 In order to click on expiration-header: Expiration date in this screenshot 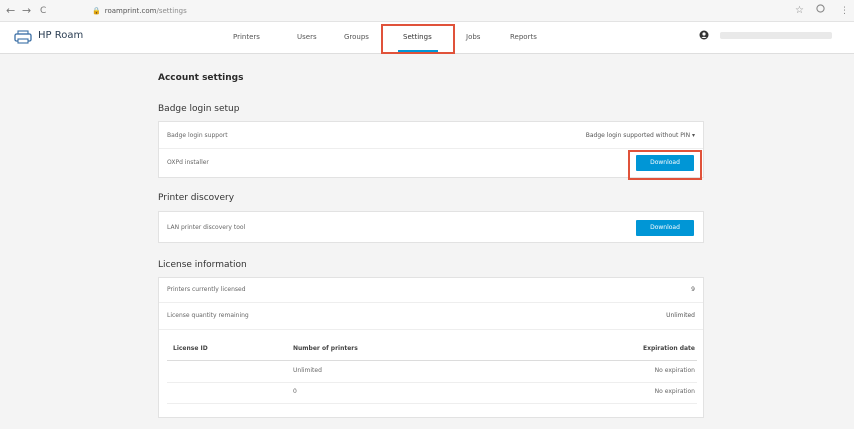, I will do `click(668, 348)`.